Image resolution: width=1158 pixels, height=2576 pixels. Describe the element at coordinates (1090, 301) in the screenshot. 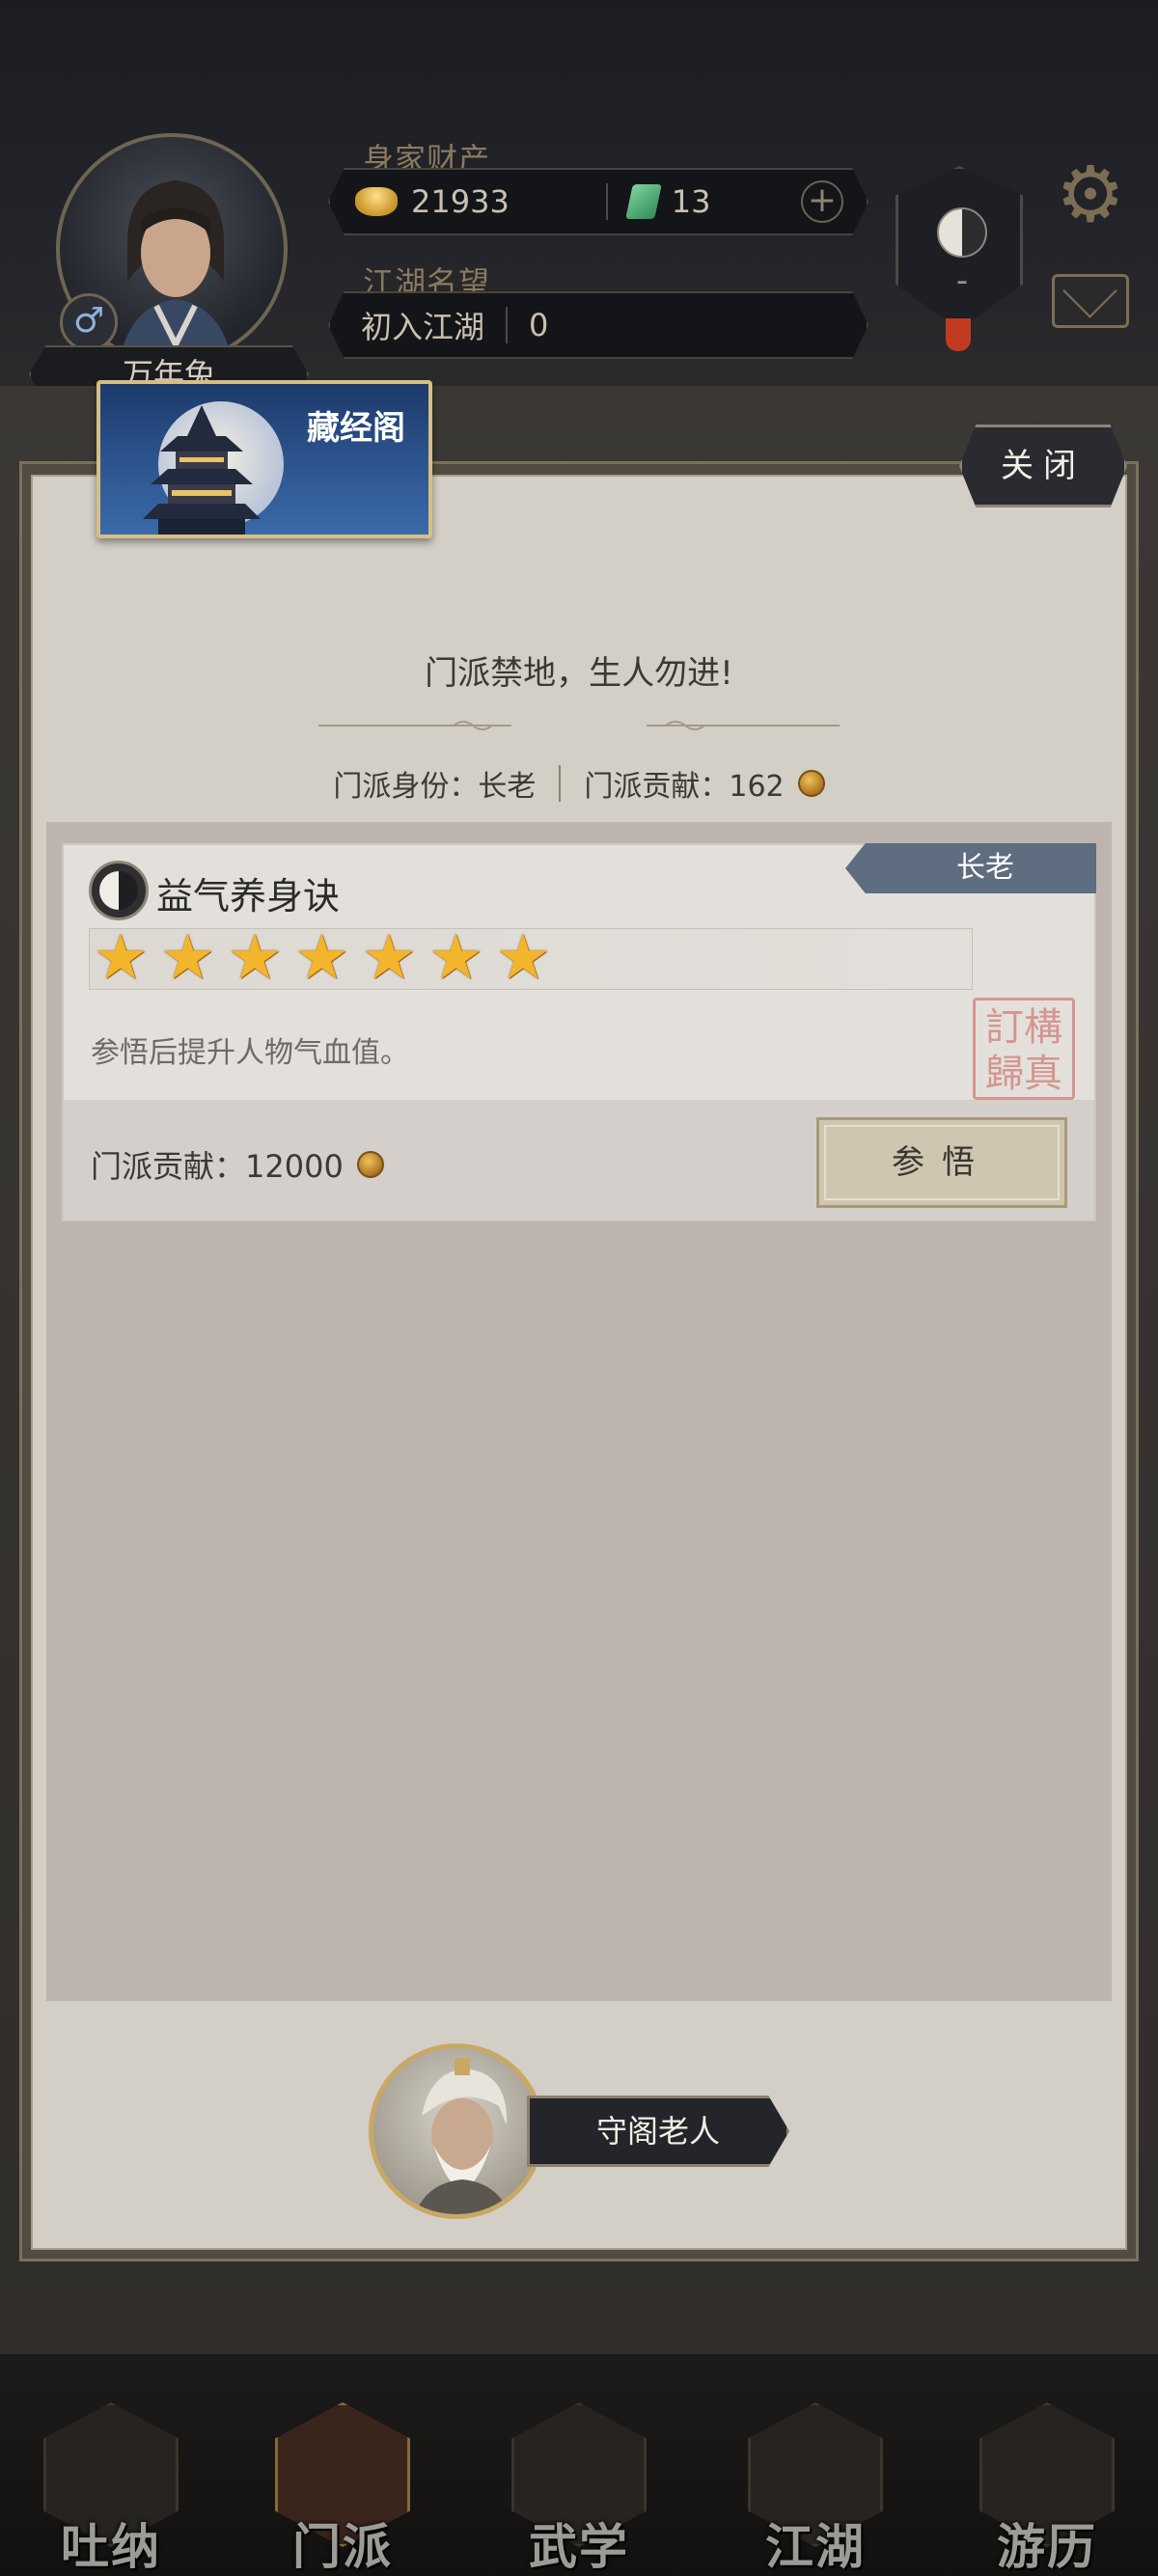

I see `mail-icon` at that location.